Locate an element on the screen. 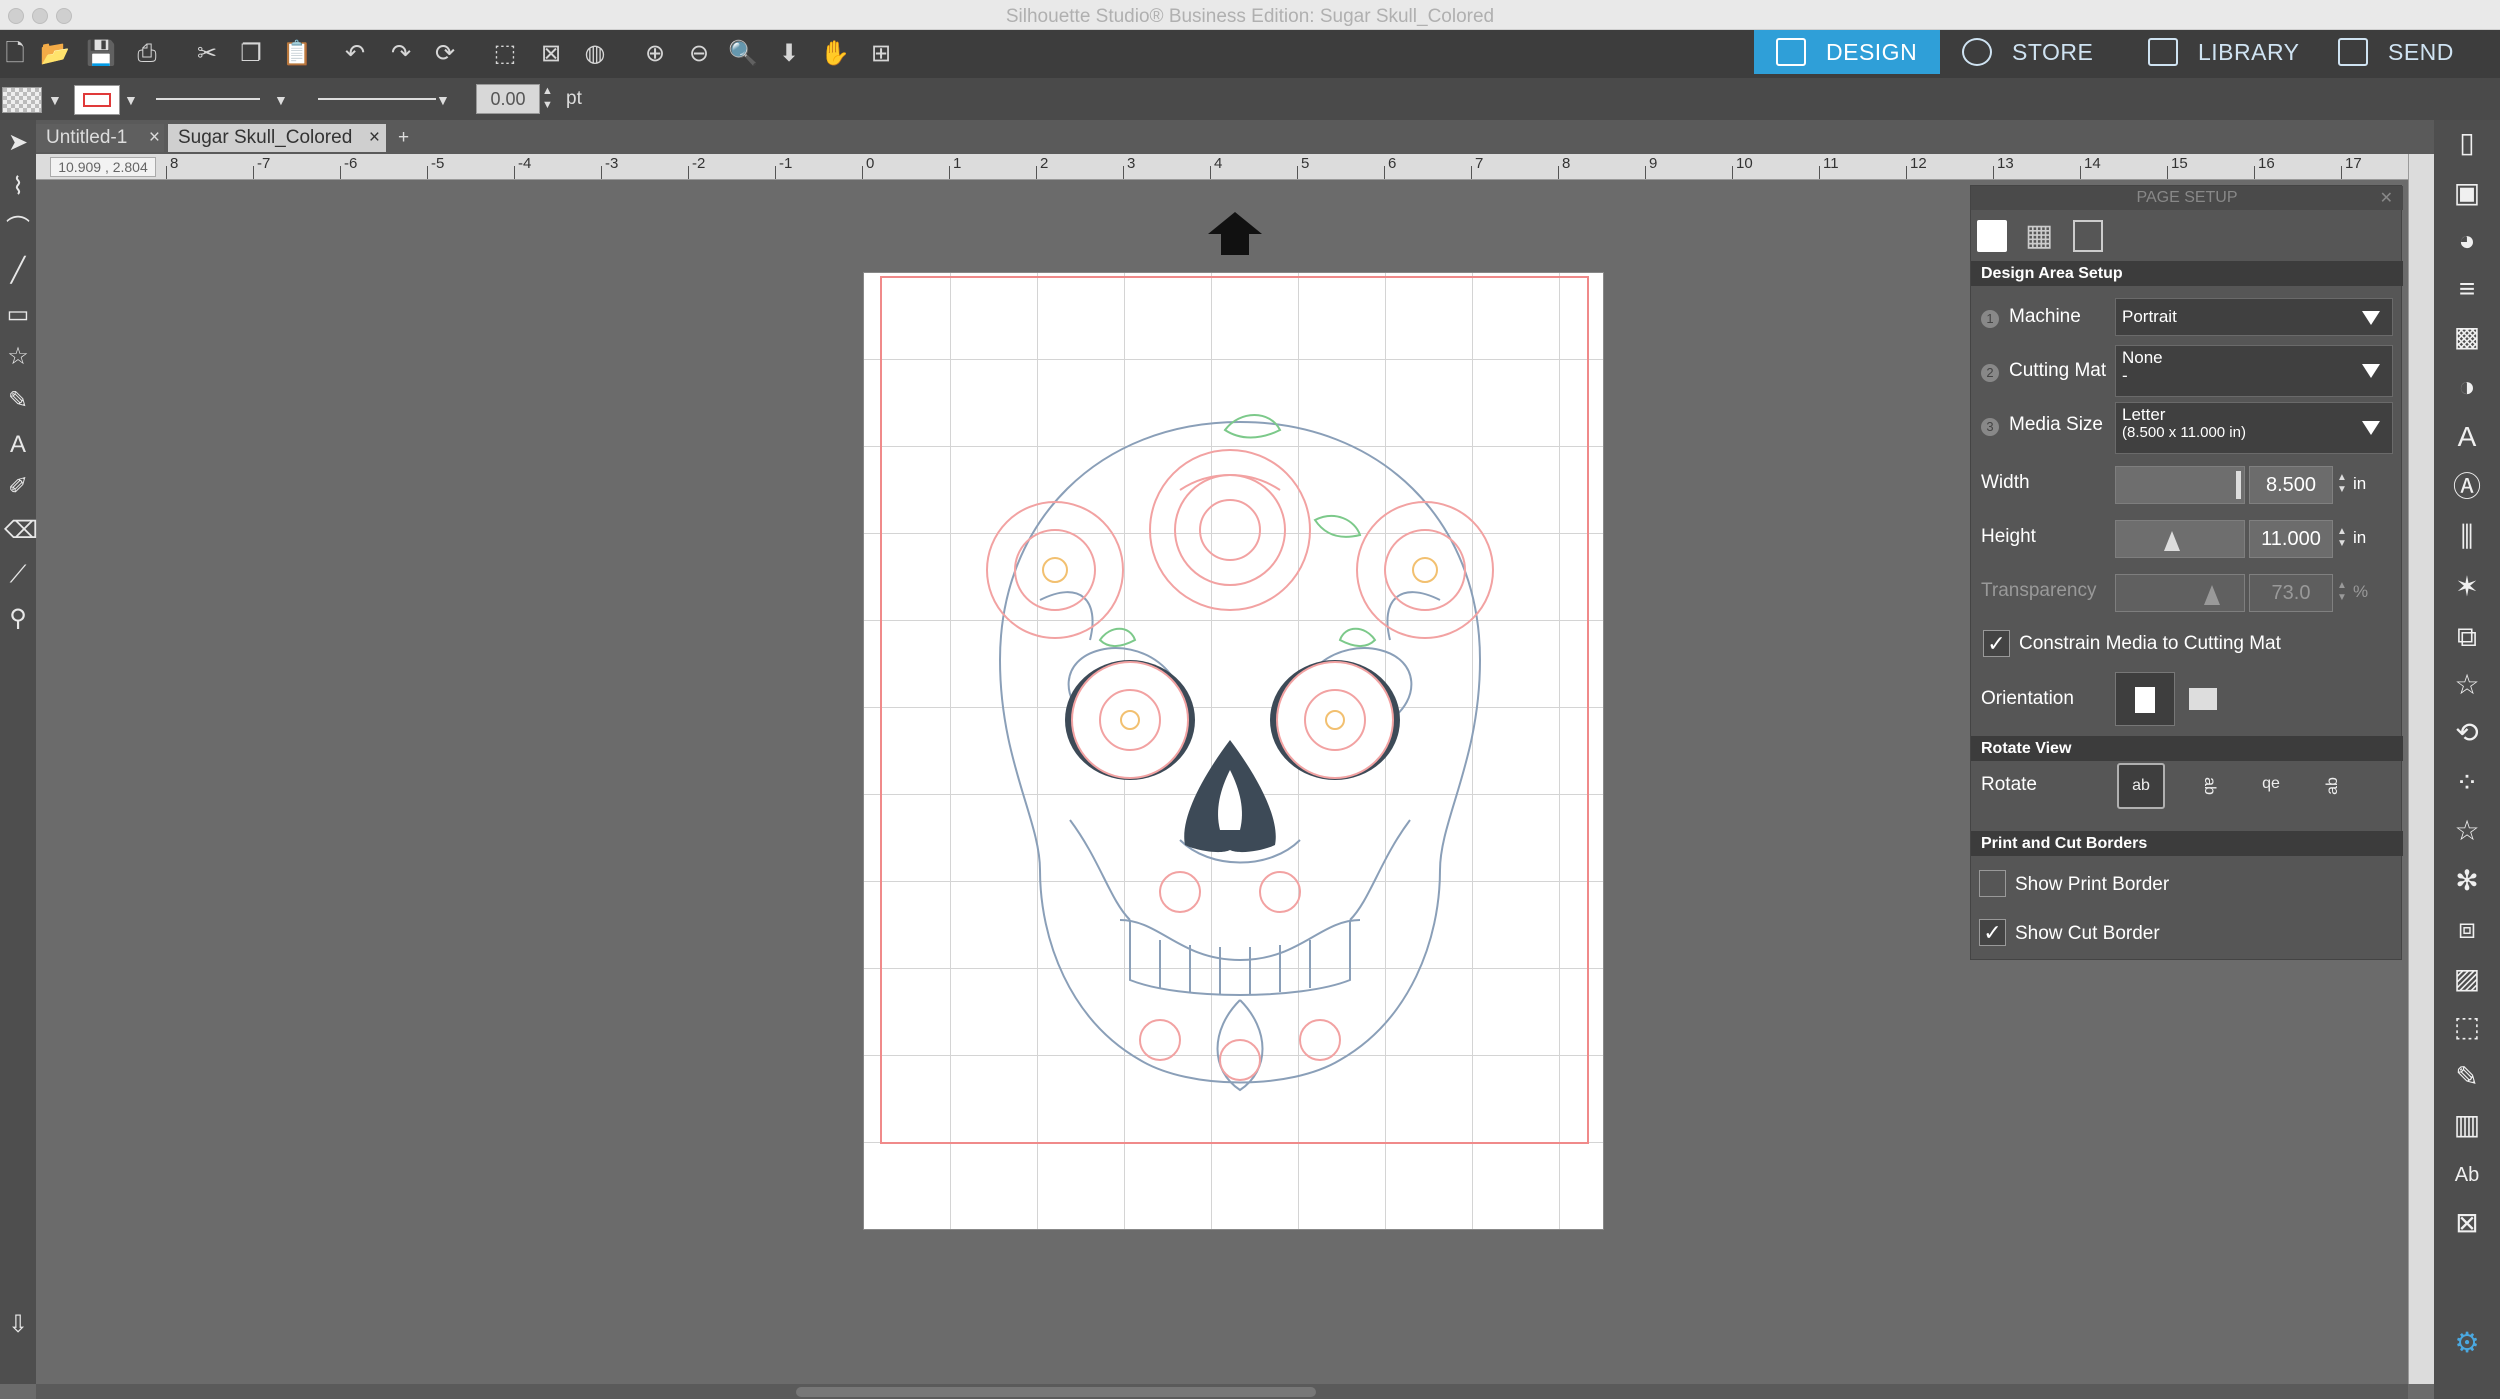 Image resolution: width=2500 pixels, height=1399 pixels. offset-panel-icon: ⟲ is located at coordinates (2467, 733).